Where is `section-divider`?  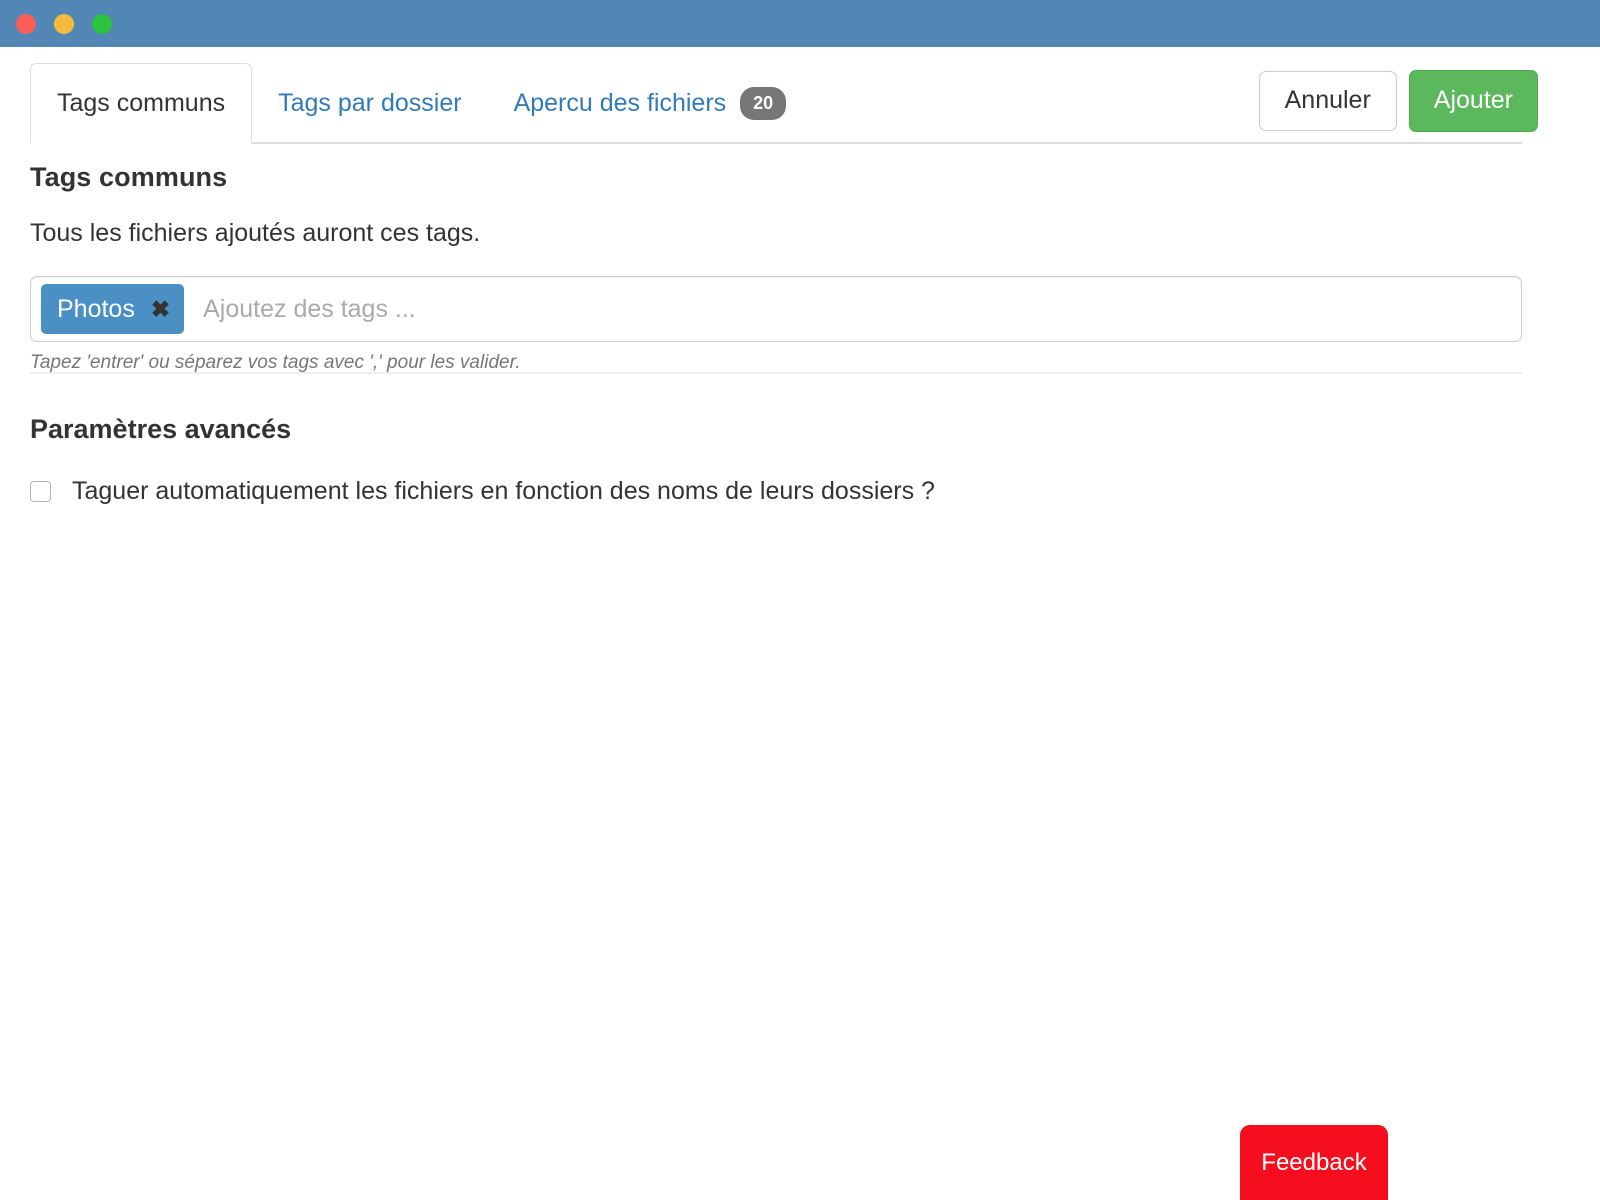 section-divider is located at coordinates (776, 373).